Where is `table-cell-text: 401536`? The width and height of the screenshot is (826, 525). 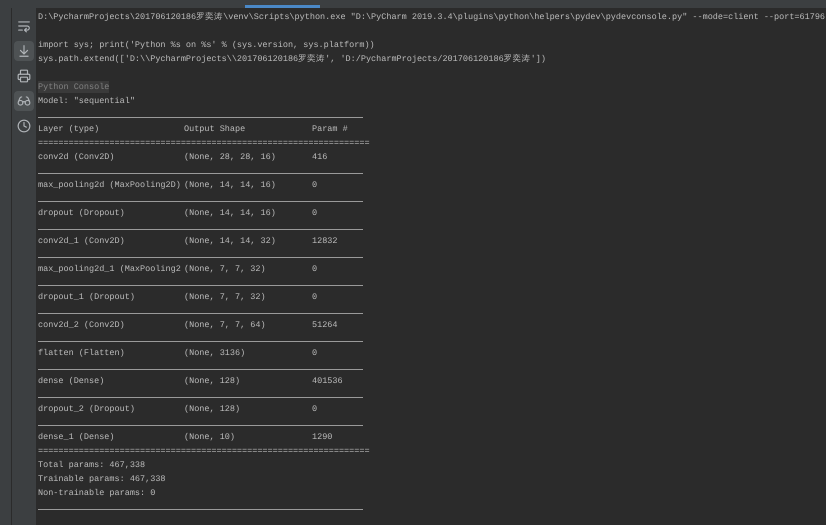 table-cell-text: 401536 is located at coordinates (328, 381).